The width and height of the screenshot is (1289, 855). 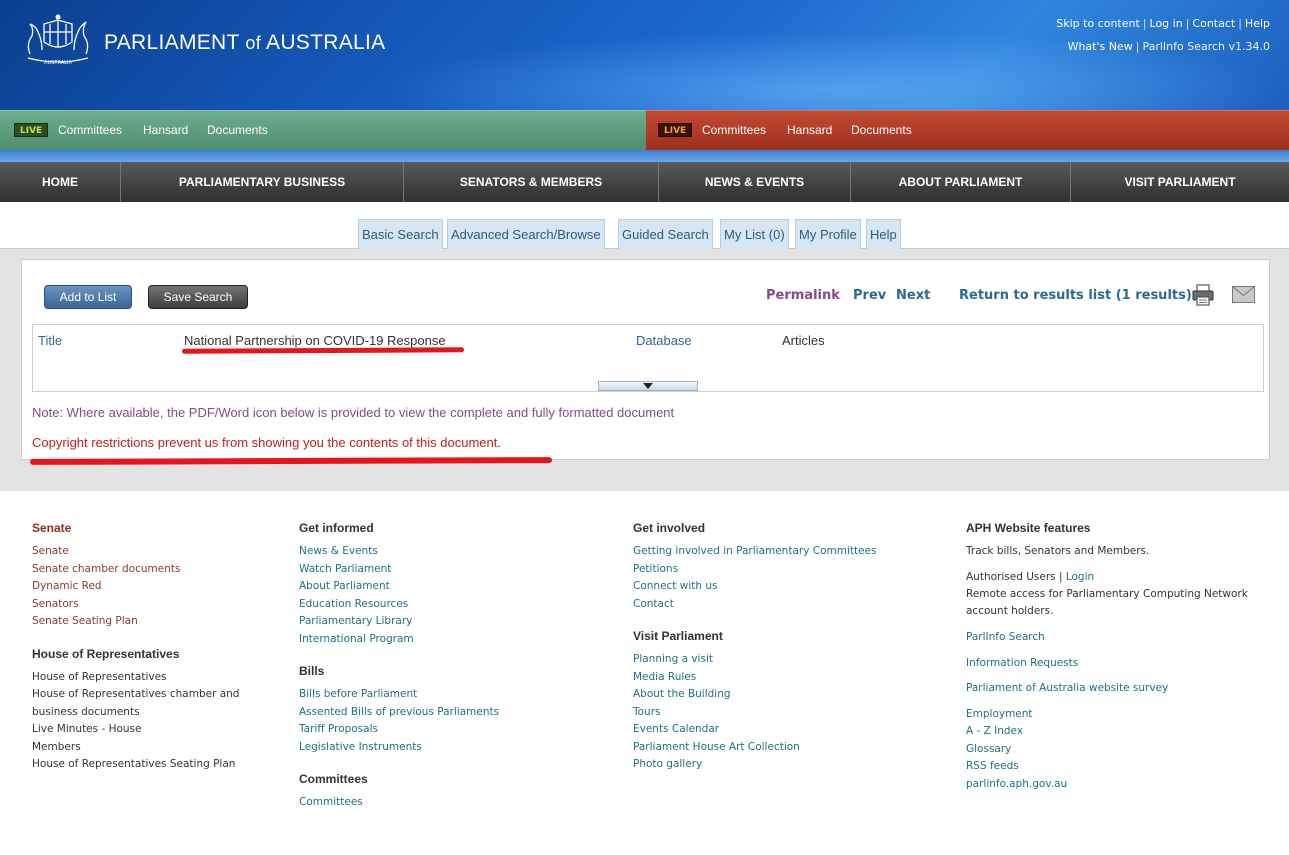 What do you see at coordinates (135, 570) in the screenshot?
I see `footer-link-senate-chamber-docs: Senate chamber documents` at bounding box center [135, 570].